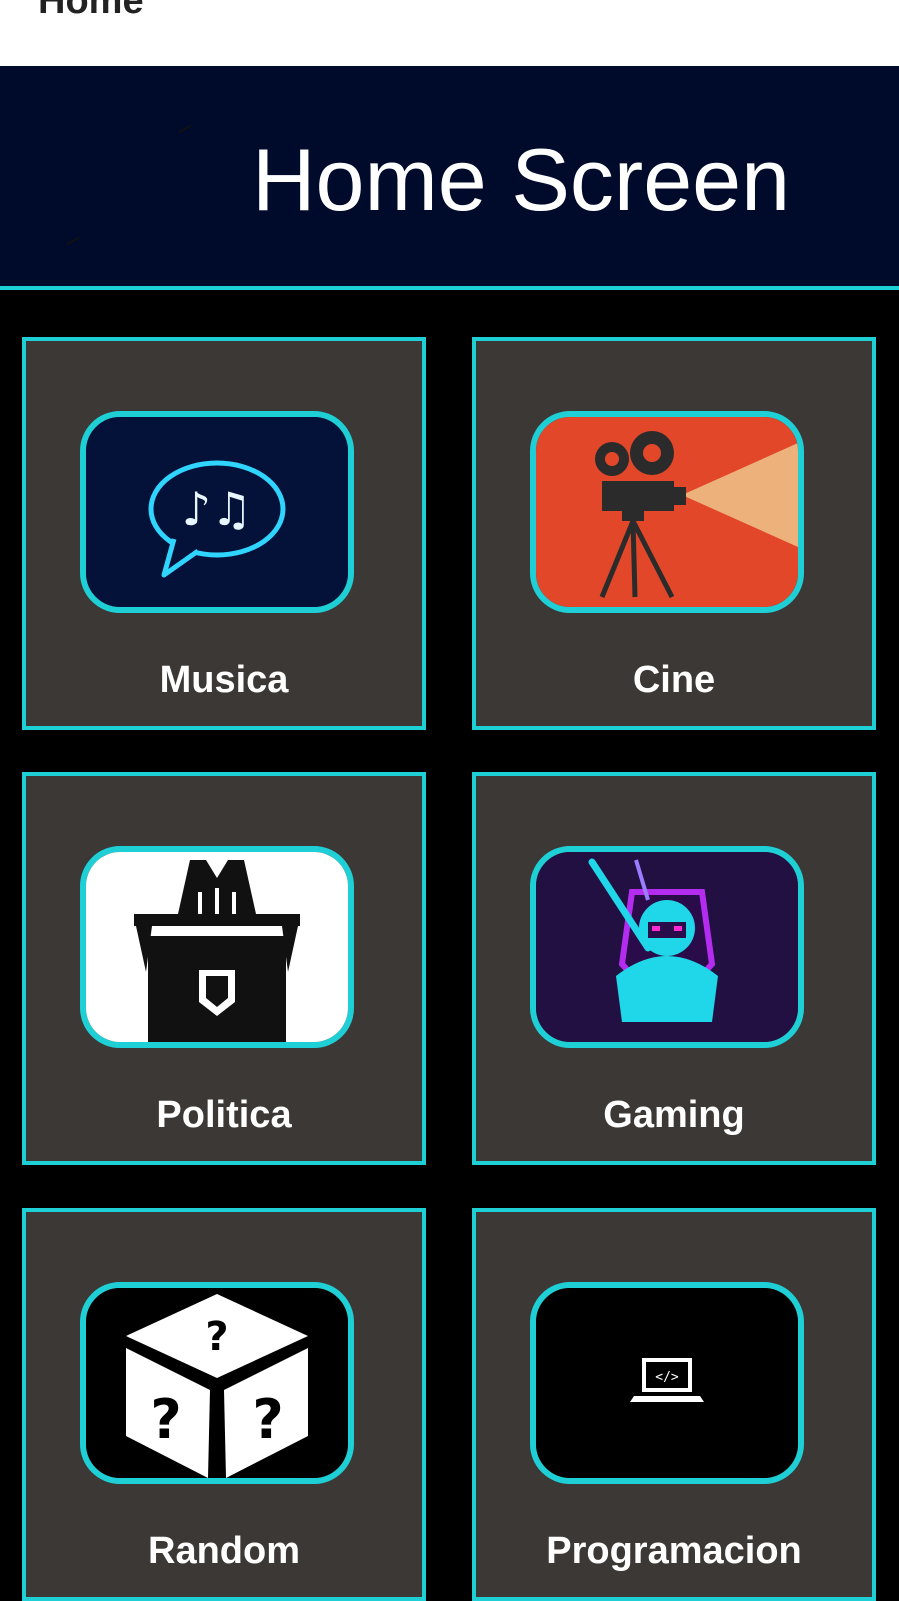  I want to click on category-label: Politica, so click(224, 1115).